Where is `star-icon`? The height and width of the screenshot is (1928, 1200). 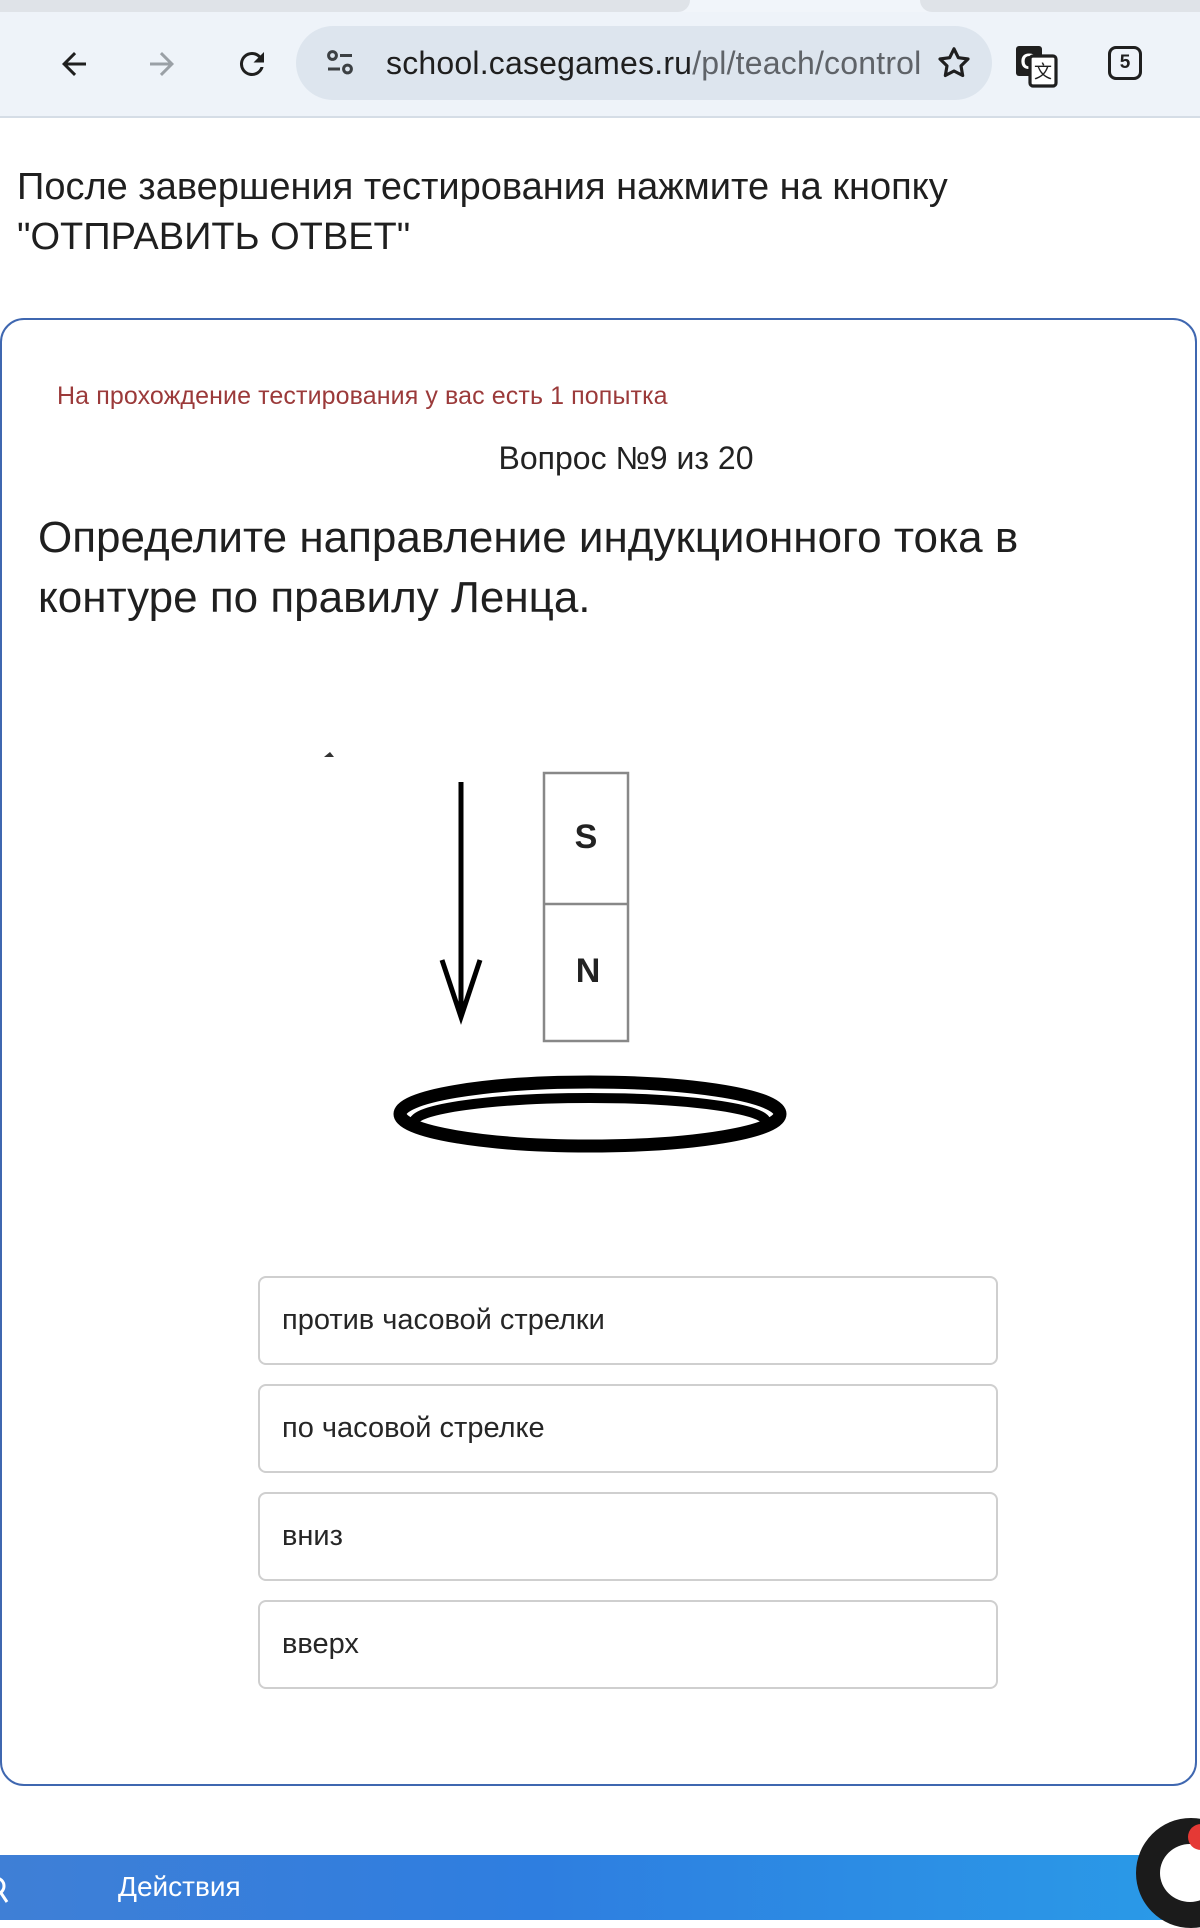 star-icon is located at coordinates (954, 63).